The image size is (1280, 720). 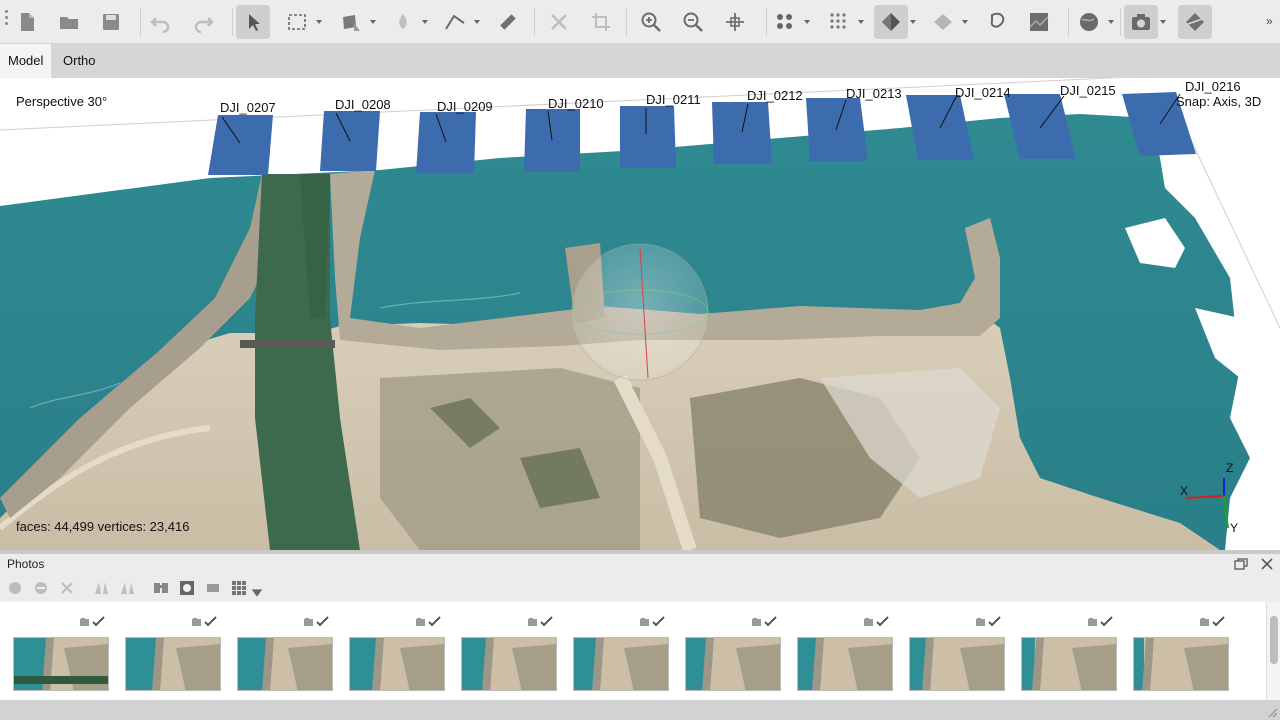 What do you see at coordinates (363, 104) in the screenshot?
I see `camera-label: DJI_0208` at bounding box center [363, 104].